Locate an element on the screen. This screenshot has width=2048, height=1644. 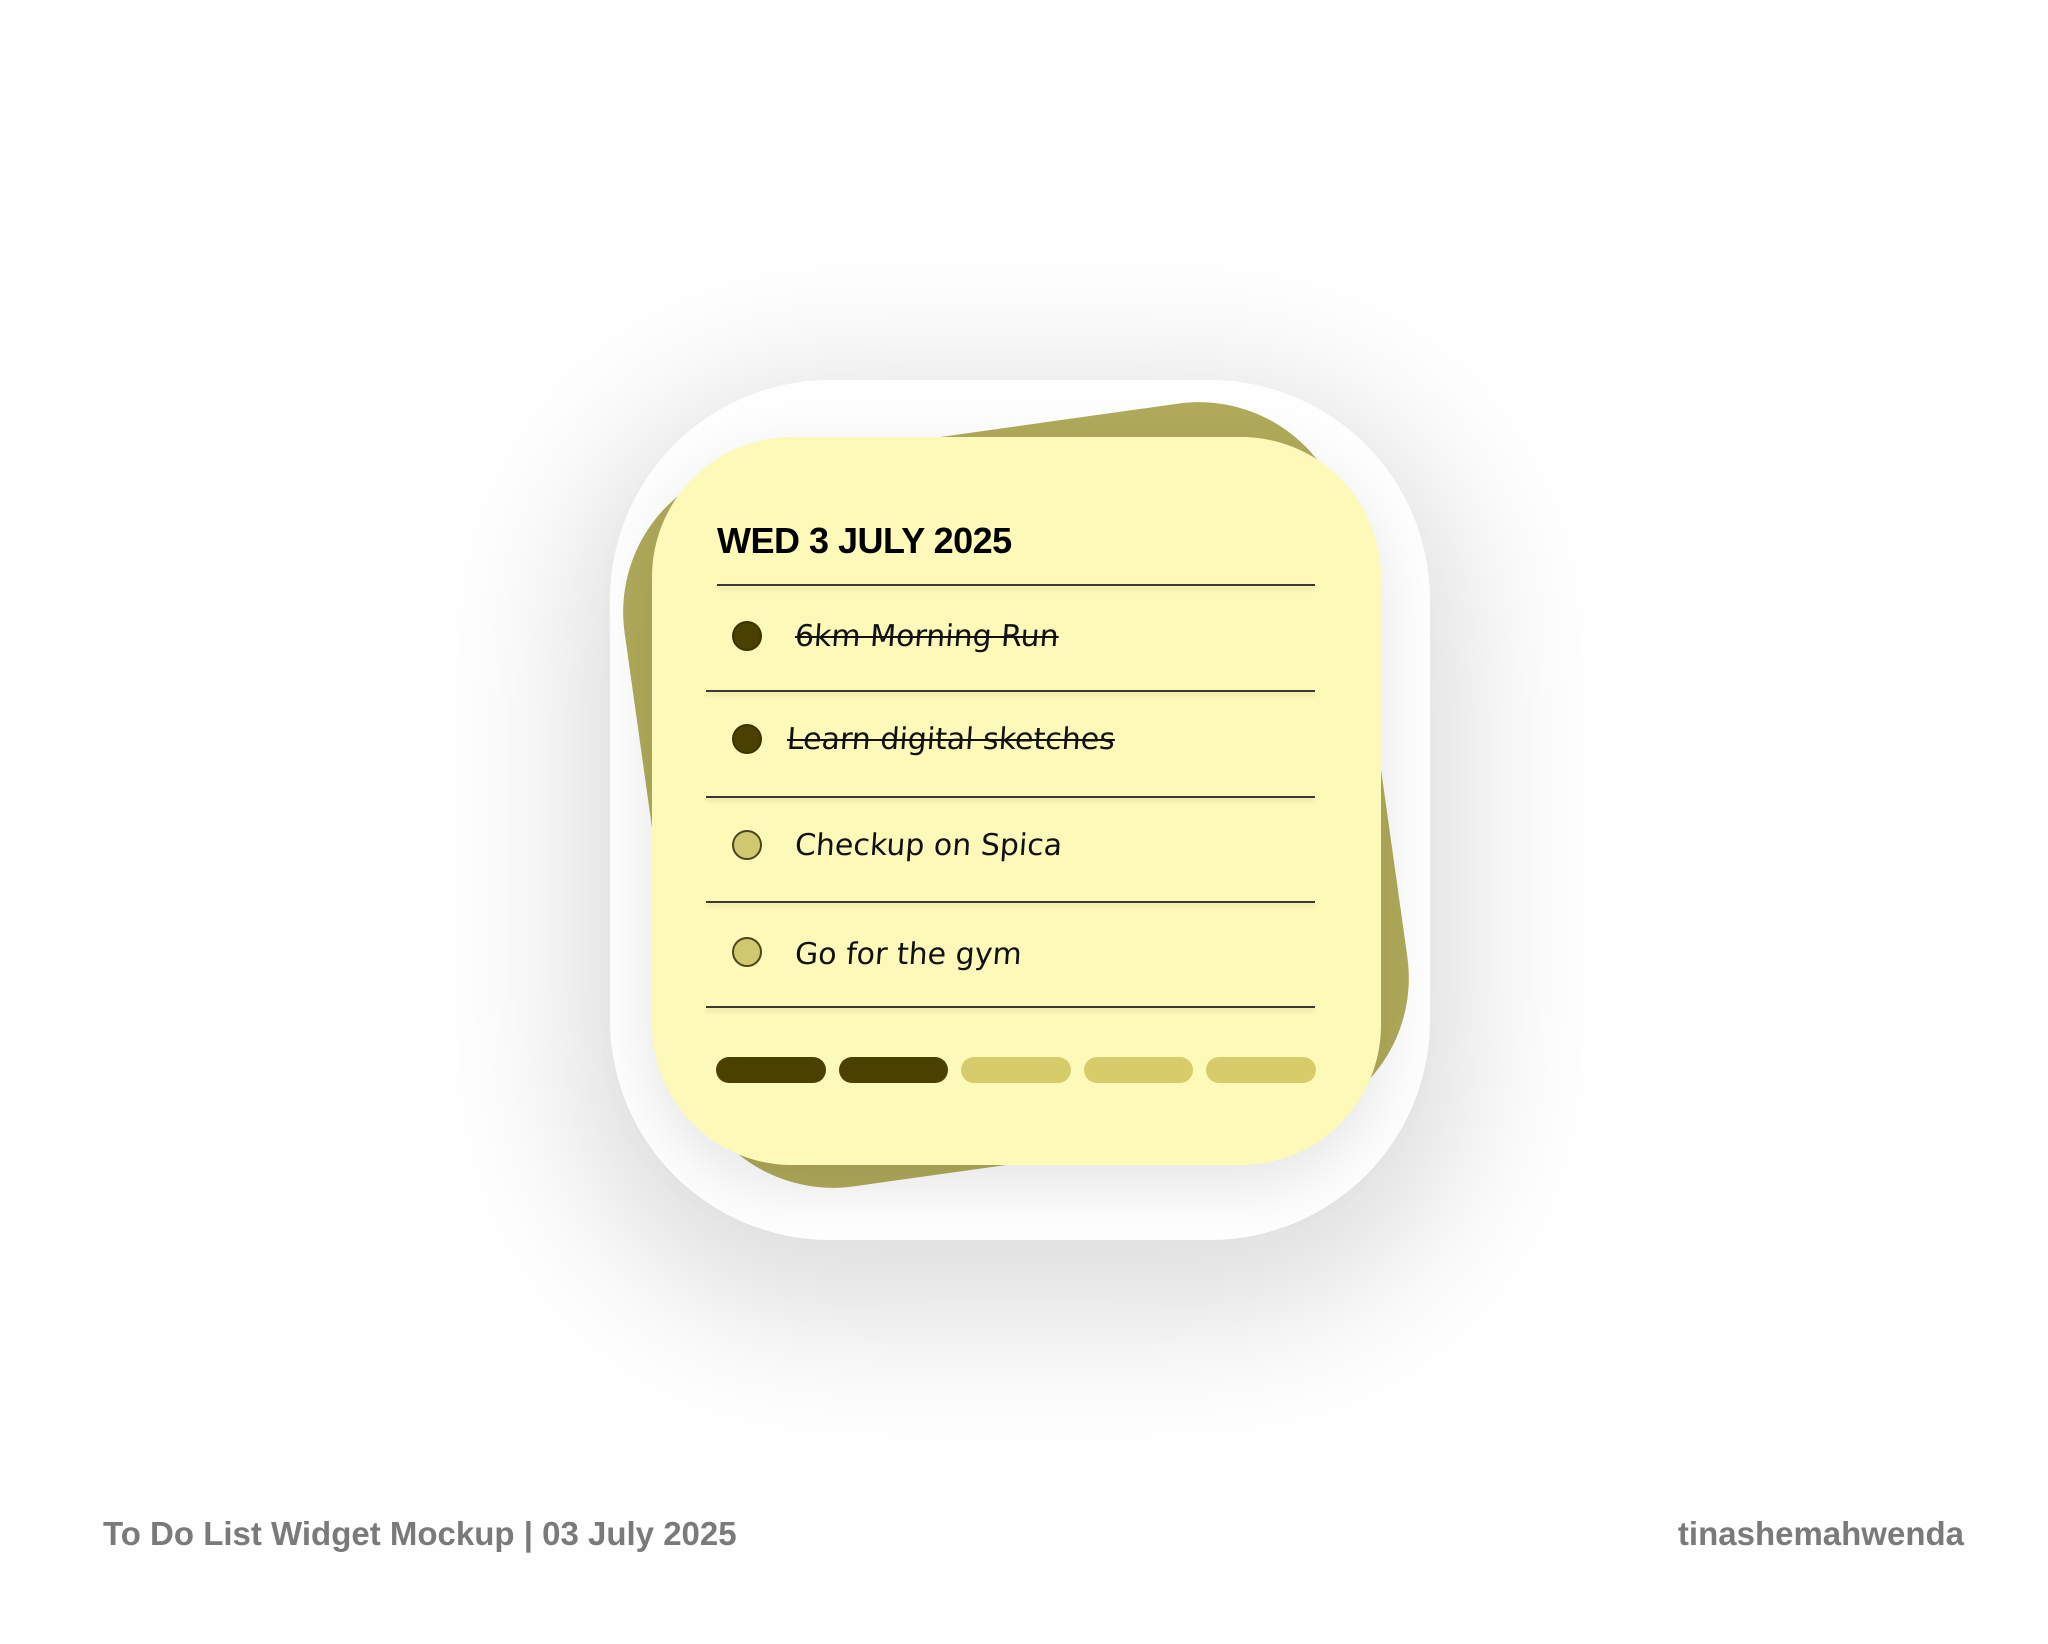
progress-bar is located at coordinates (1016, 1070).